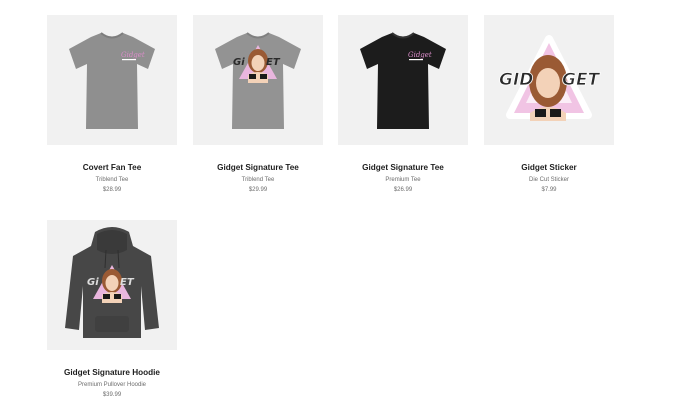 The width and height of the screenshot is (680, 400). I want to click on product-price: $39.99, so click(112, 395).